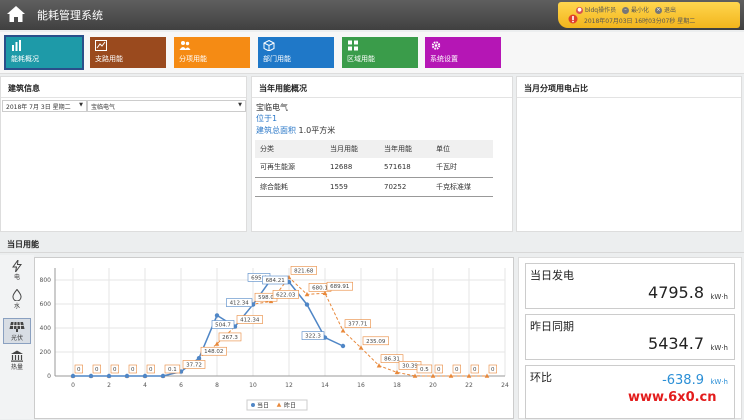 The image size is (744, 420). I want to click on date-select: 2018年 7月 3日 星期二 ▼, so click(44, 106).